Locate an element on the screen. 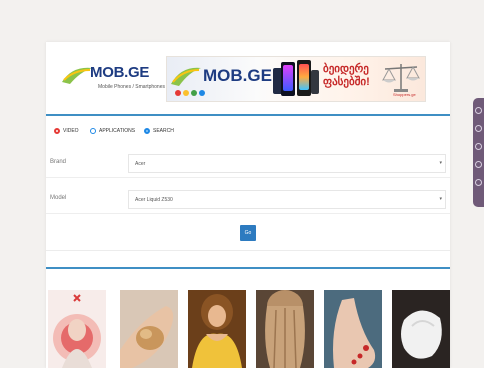 Image resolution: width=484 pixels, height=368 pixels. form-separator is located at coordinates (248, 250).